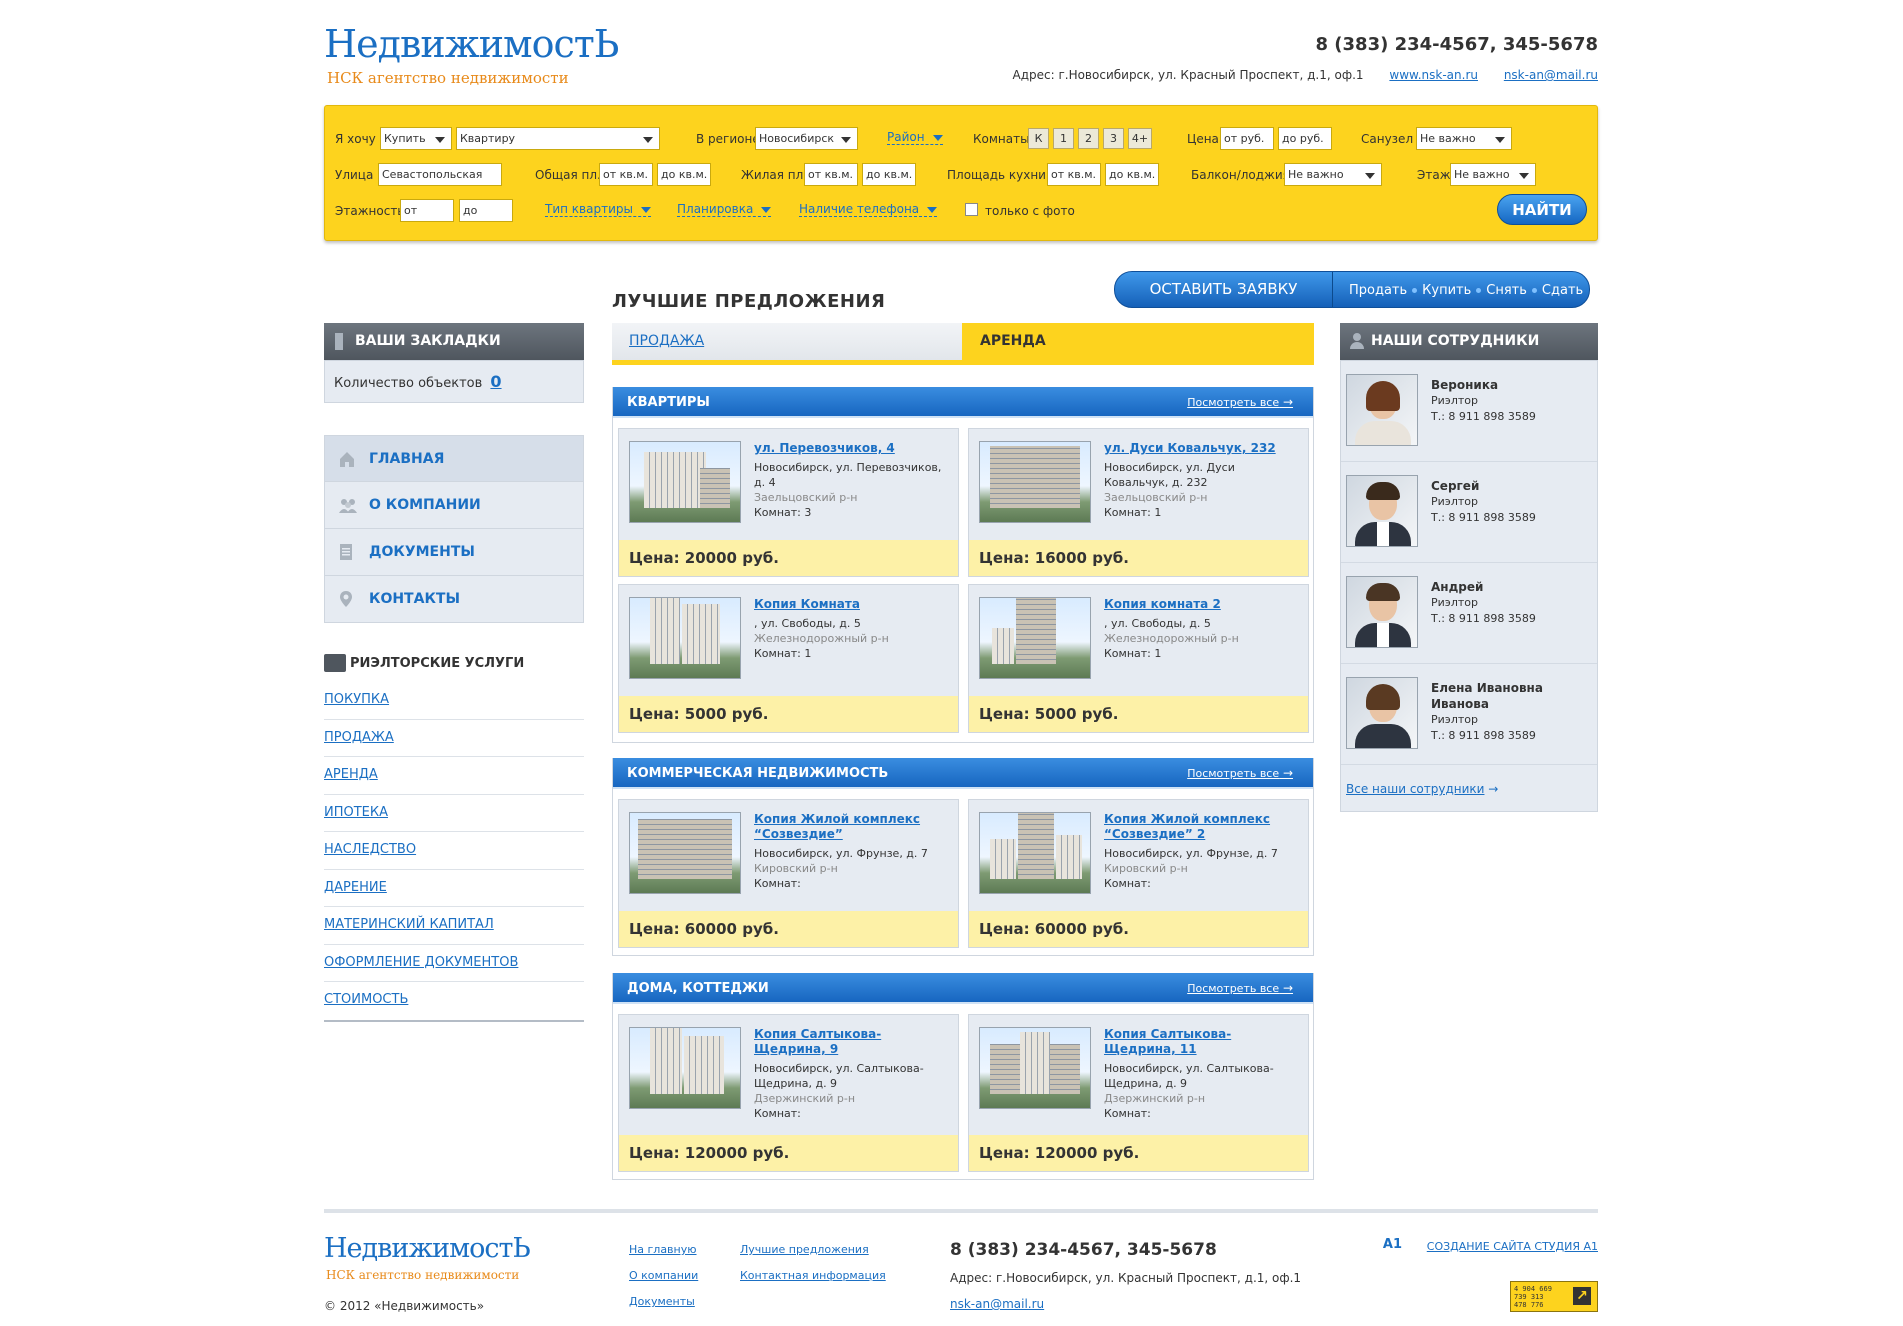 The image size is (1903, 1326). I want to click on region-label: В регионе, so click(728, 139).